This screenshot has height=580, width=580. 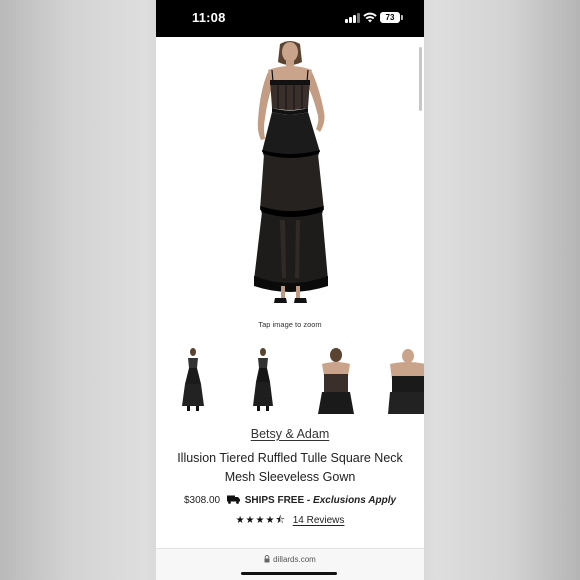 I want to click on url-display: dillards.com, so click(x=290, y=559).